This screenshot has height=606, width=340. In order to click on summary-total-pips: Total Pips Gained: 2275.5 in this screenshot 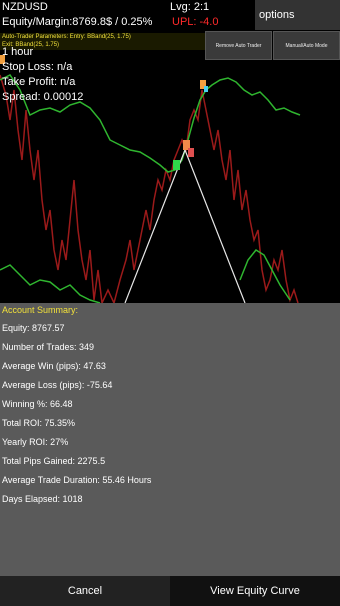, I will do `click(54, 461)`.